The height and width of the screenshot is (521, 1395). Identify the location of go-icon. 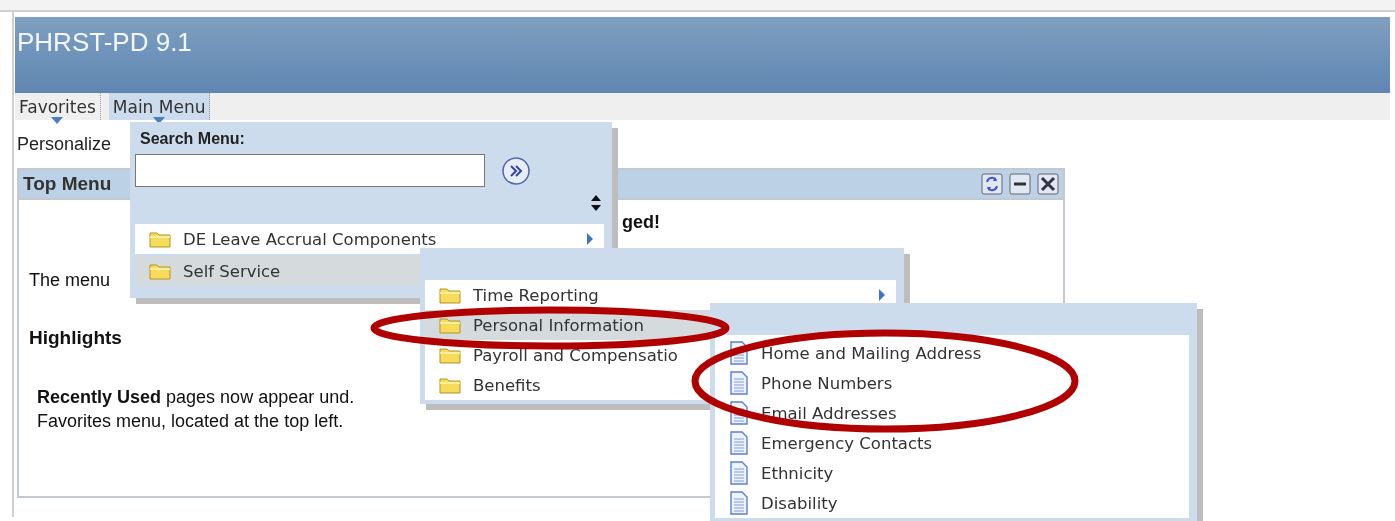
(516, 170).